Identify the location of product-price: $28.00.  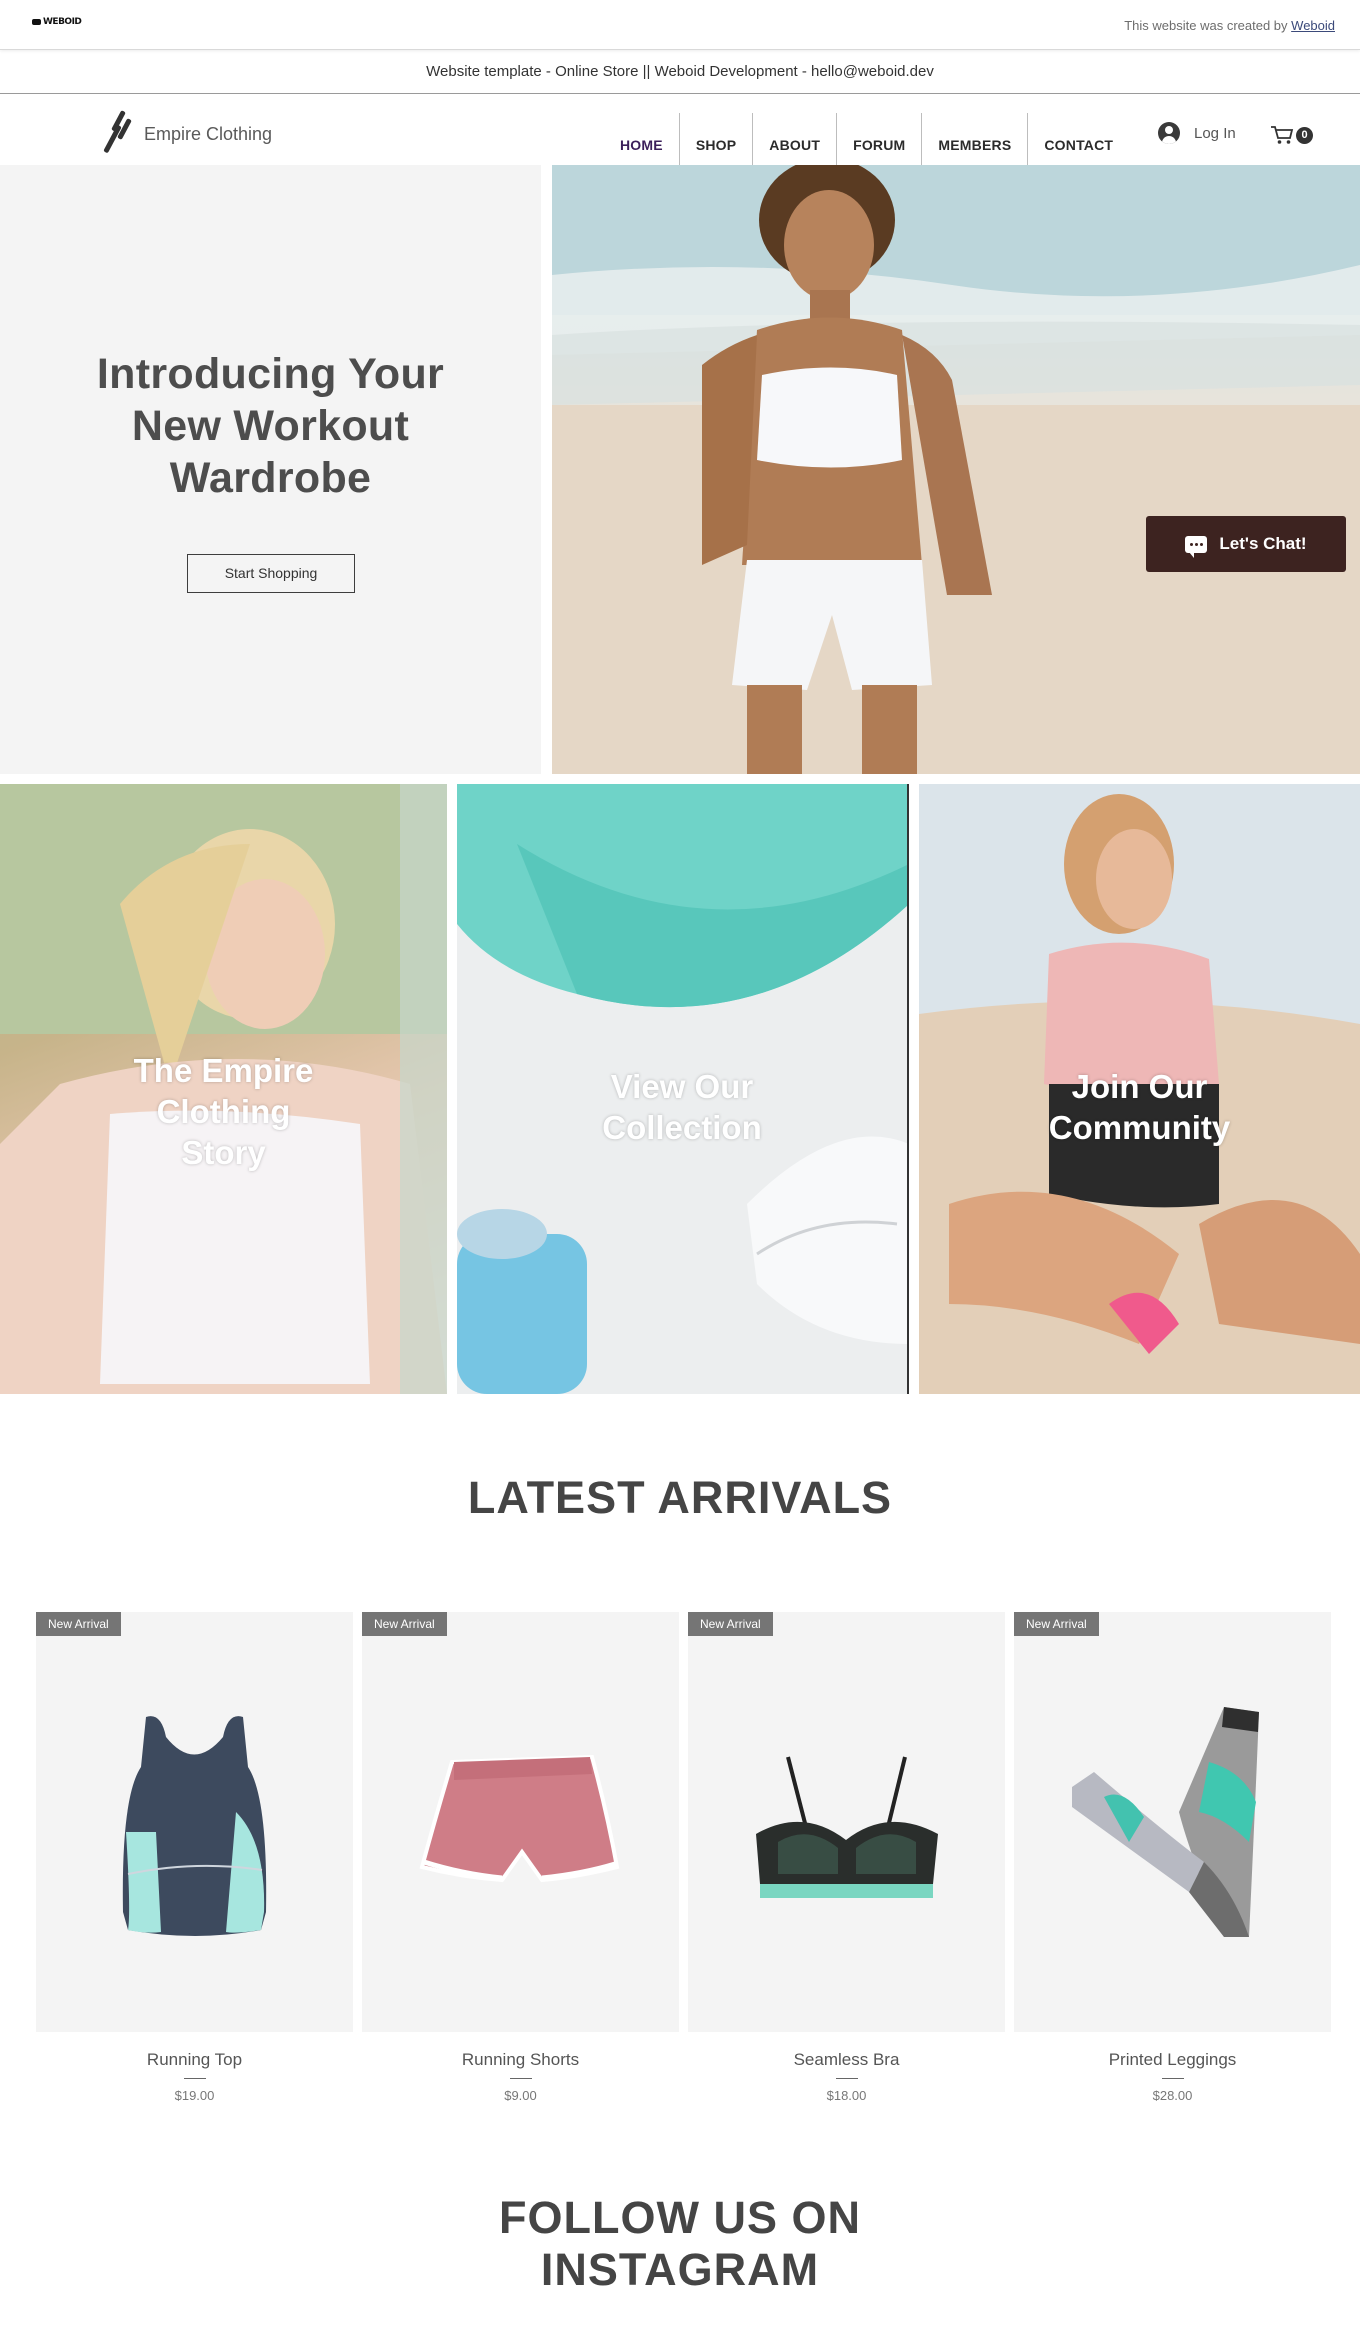
(1172, 2095).